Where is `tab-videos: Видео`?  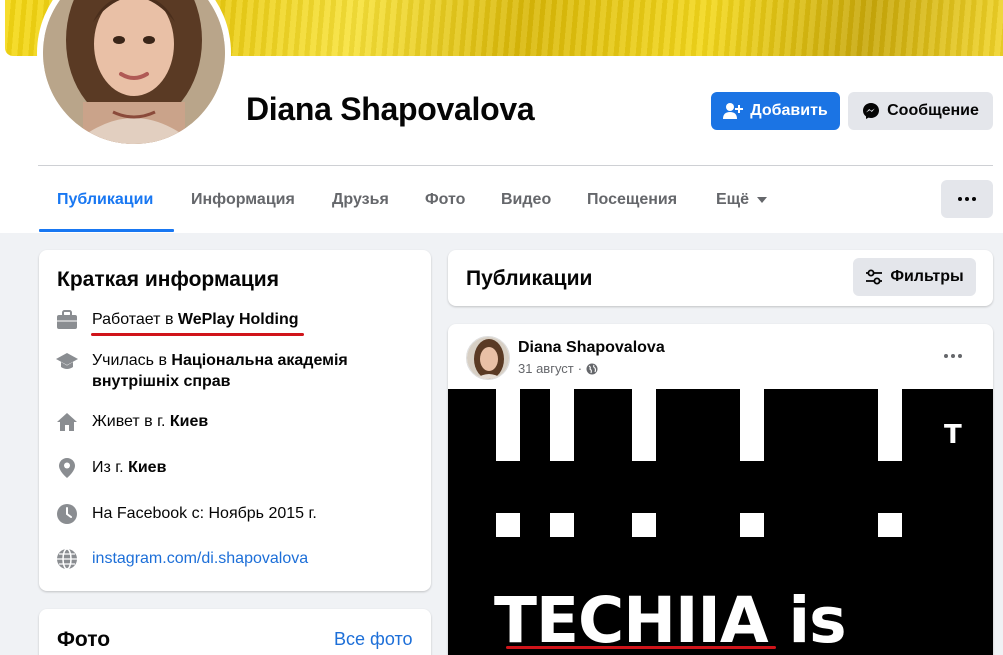
tab-videos: Видео is located at coordinates (526, 200).